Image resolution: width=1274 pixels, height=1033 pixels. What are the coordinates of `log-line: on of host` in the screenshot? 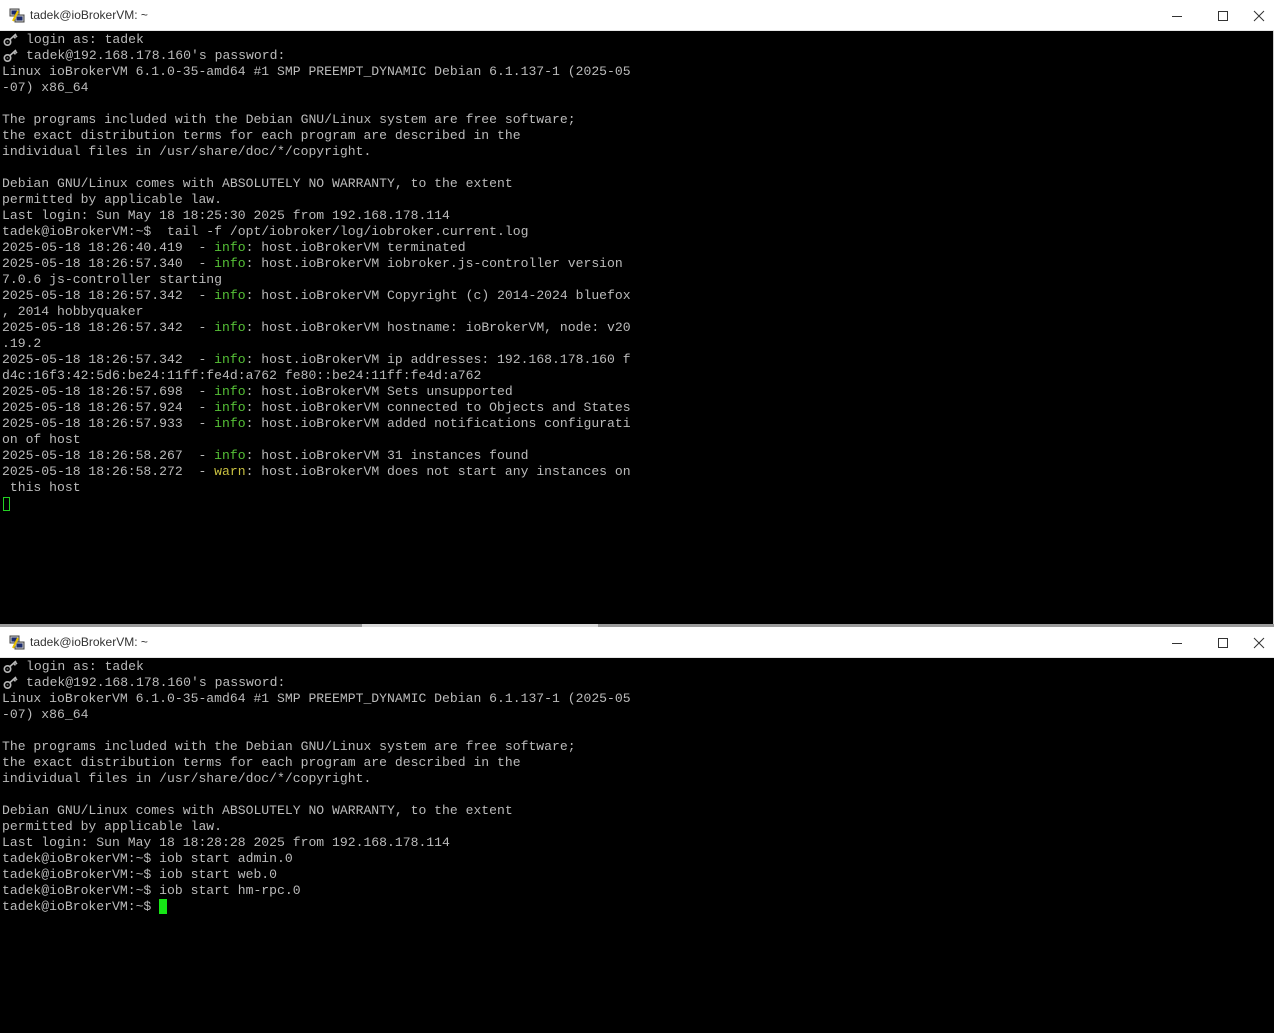 It's located at (41, 440).